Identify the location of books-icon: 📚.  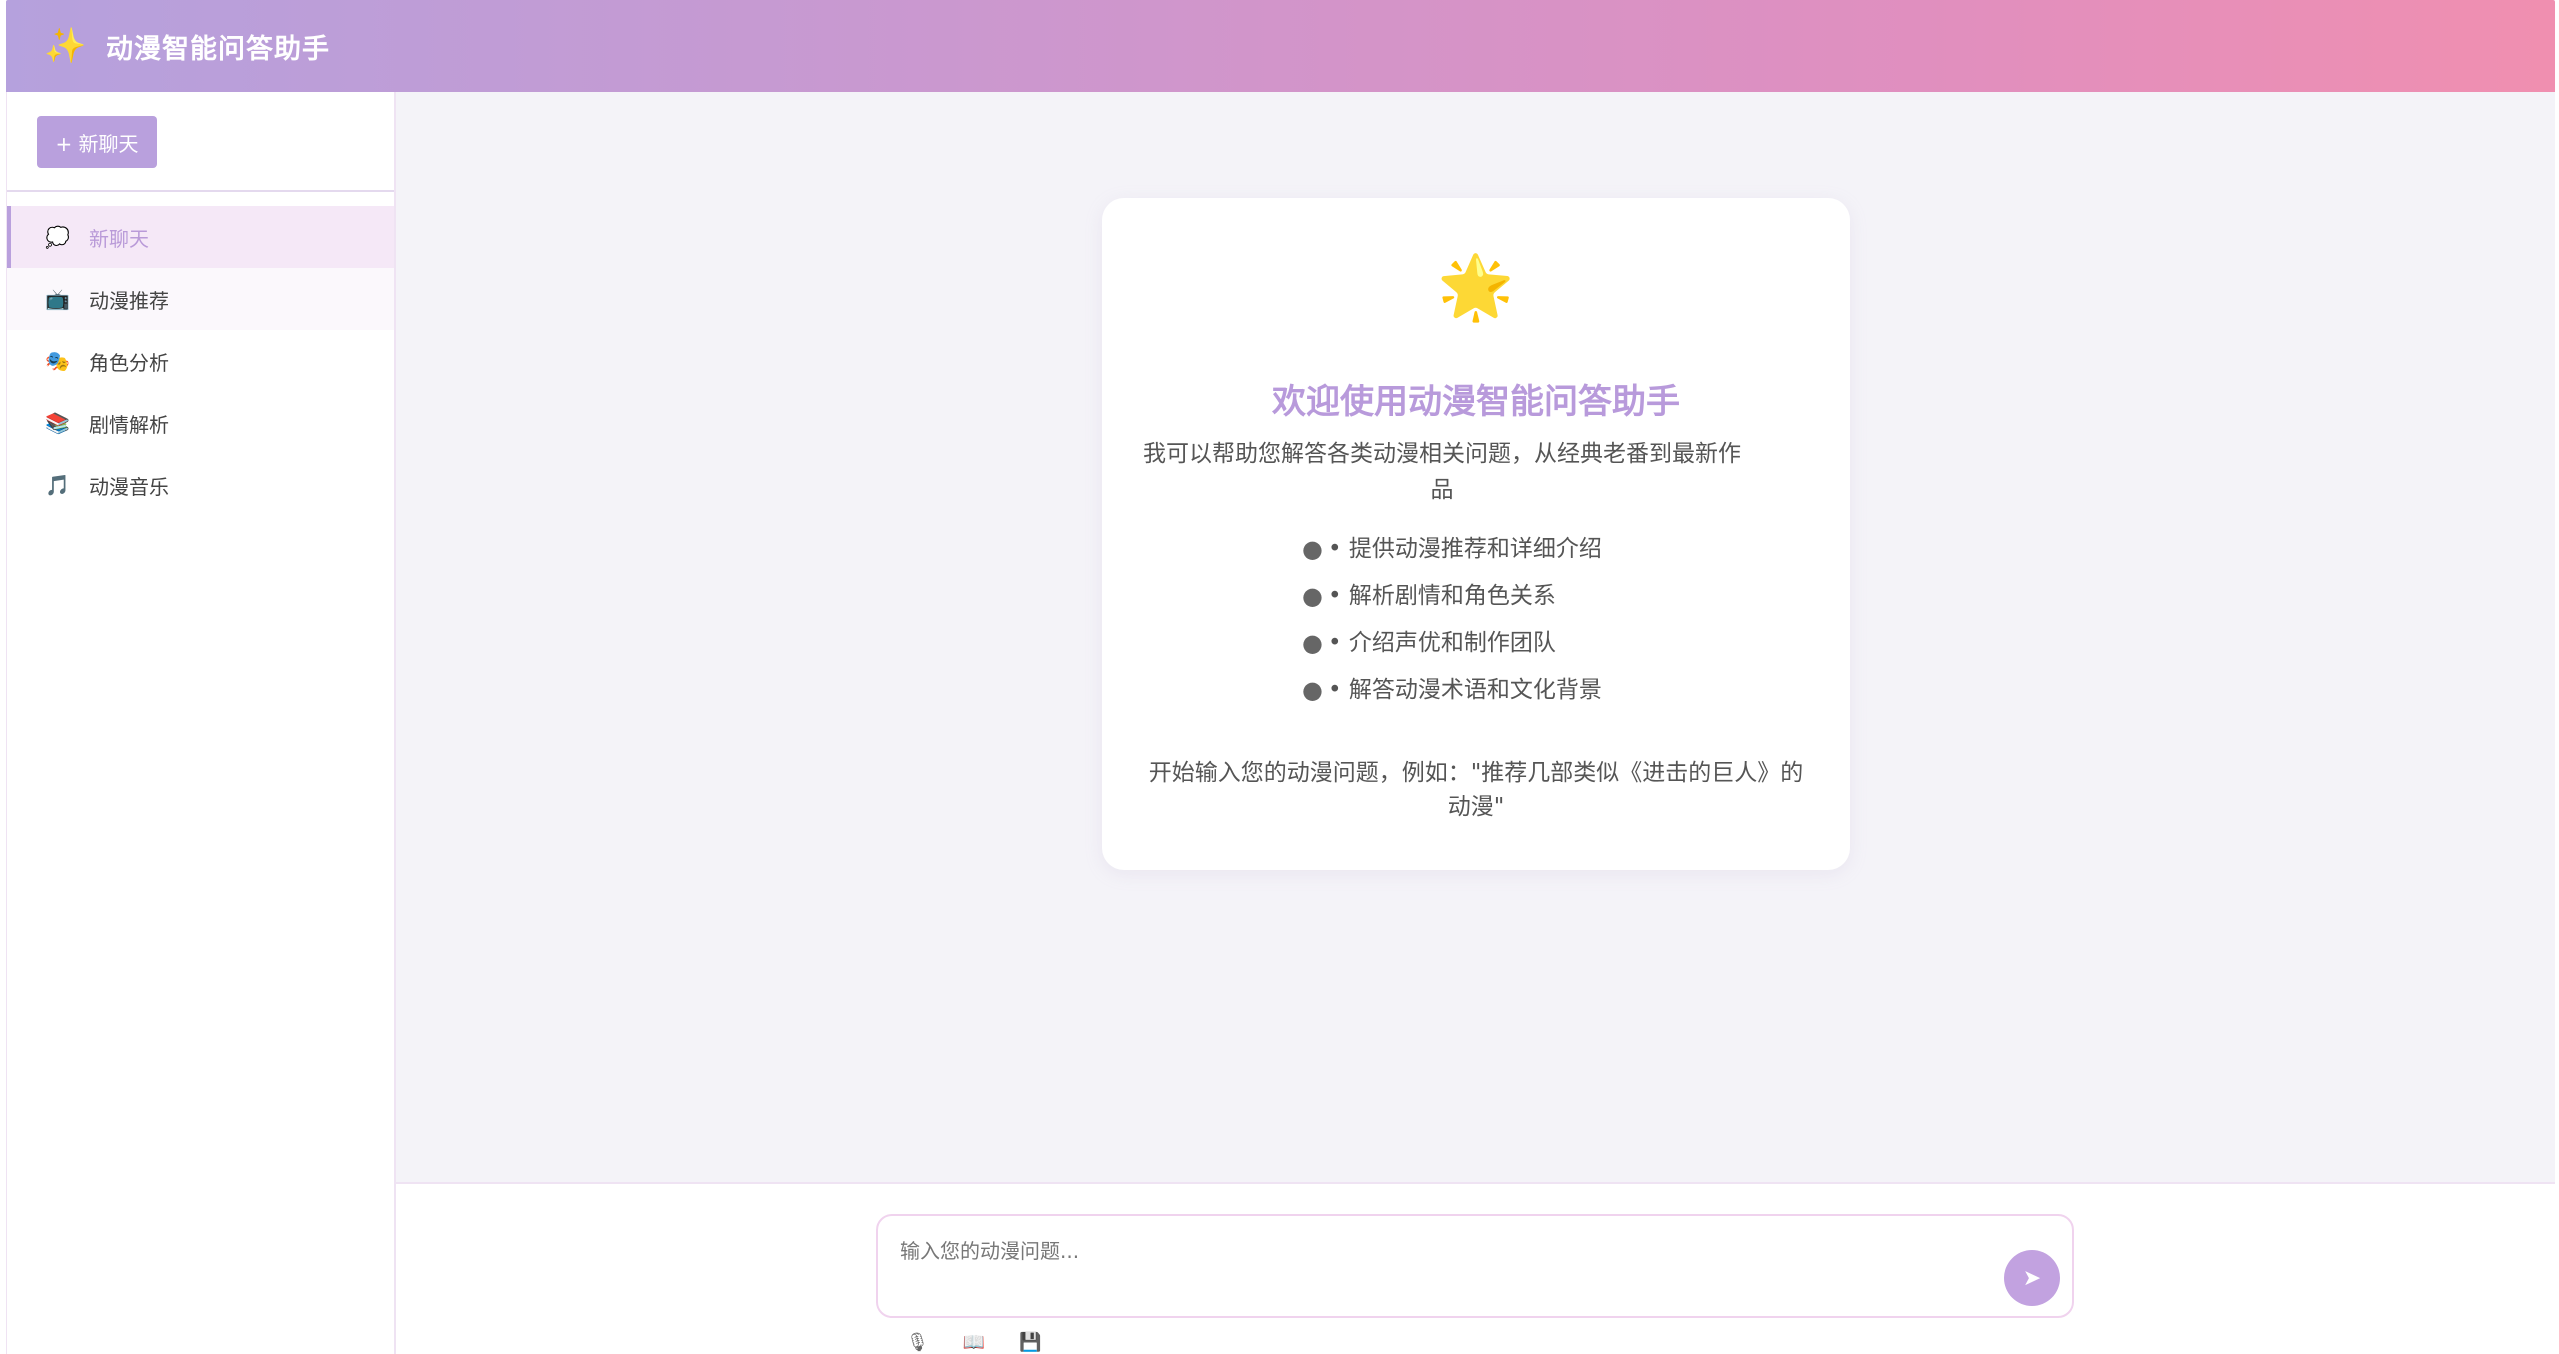
(57, 423).